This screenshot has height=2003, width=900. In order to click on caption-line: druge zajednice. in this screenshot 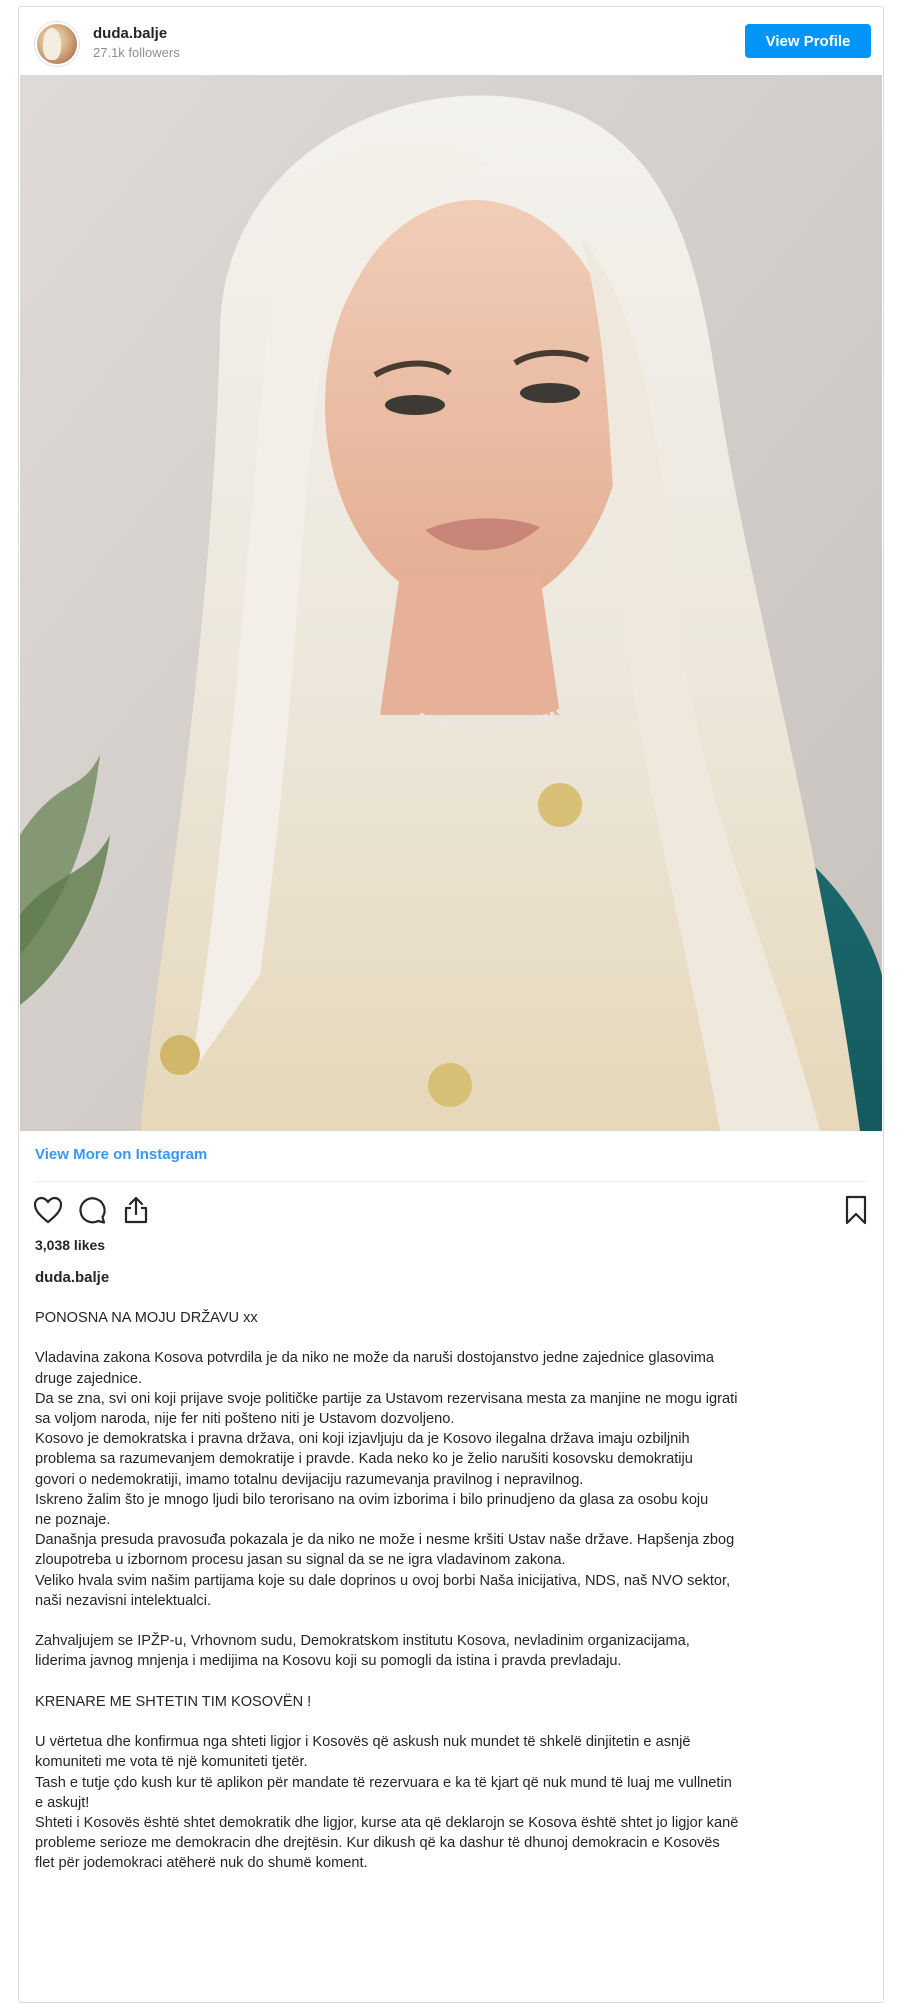, I will do `click(89, 1378)`.